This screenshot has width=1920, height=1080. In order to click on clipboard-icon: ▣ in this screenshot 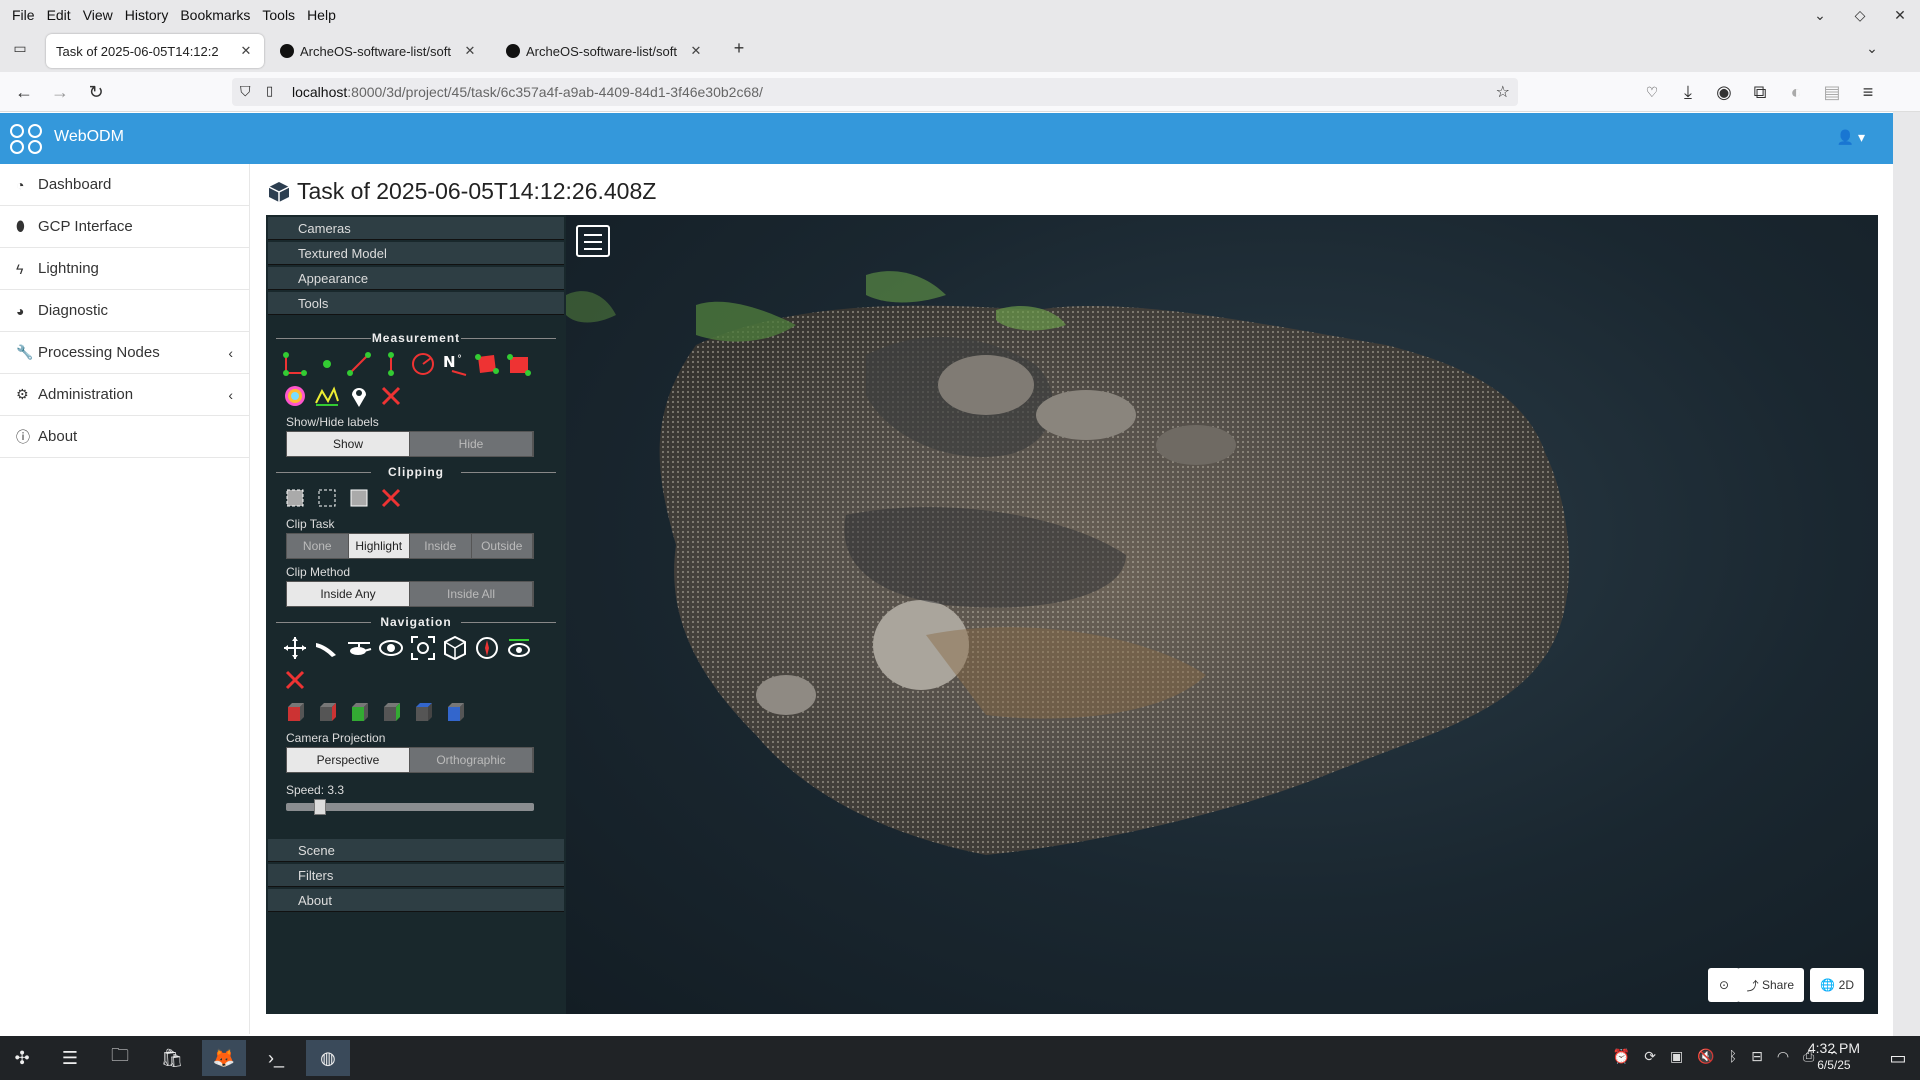, I will do `click(1676, 1056)`.